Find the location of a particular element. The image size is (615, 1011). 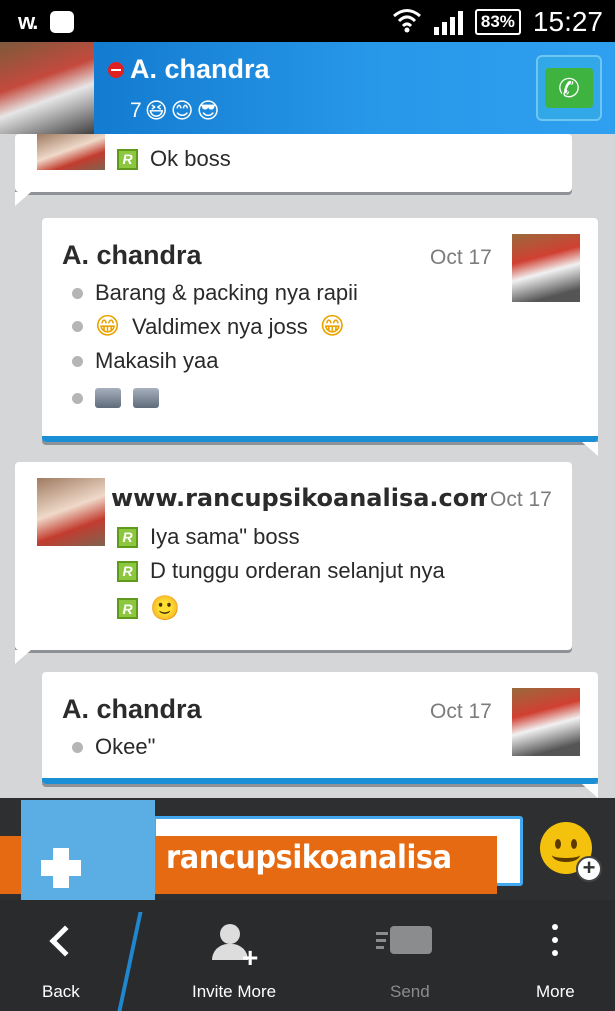

more-options-icon is located at coordinates (555, 940).